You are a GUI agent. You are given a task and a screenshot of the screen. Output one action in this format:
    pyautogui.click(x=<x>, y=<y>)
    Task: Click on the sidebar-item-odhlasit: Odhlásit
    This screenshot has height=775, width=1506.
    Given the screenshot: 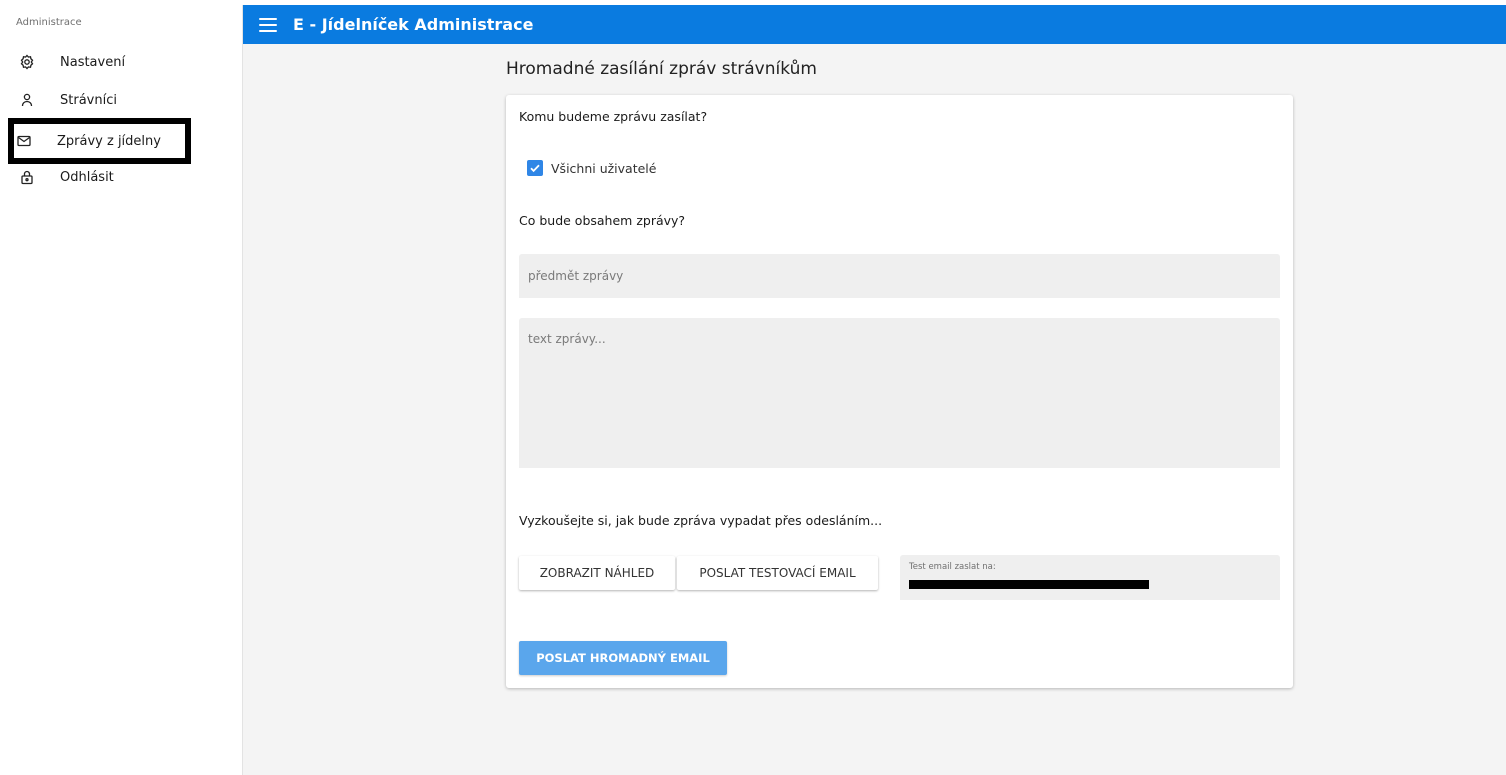 What is the action you would take?
    pyautogui.click(x=97, y=177)
    